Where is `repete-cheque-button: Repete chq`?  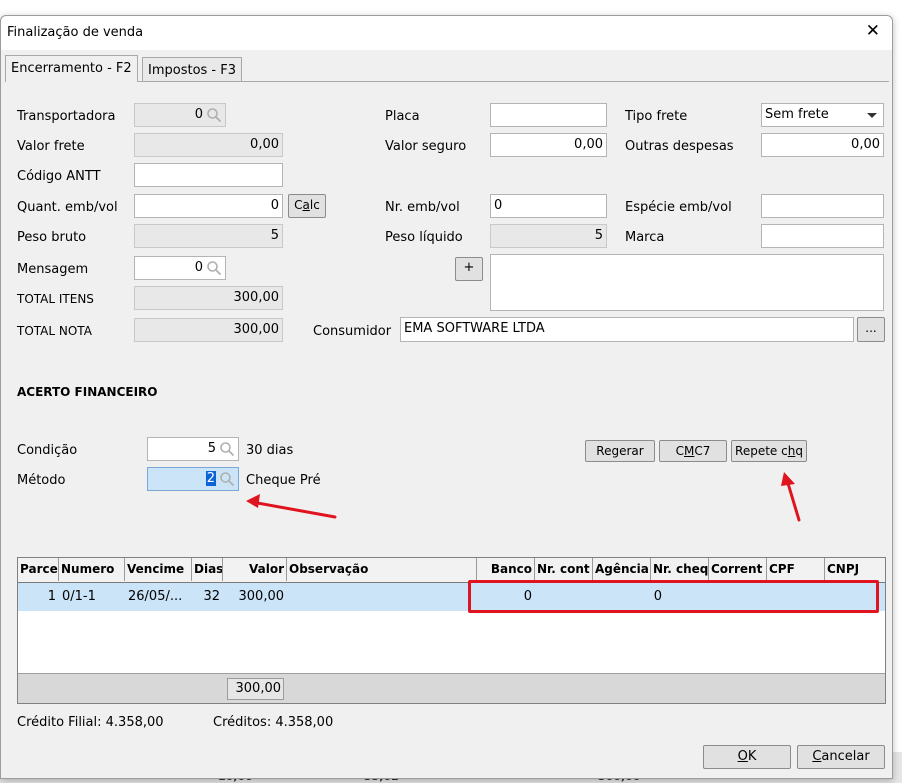 repete-cheque-button: Repete chq is located at coordinates (769, 451).